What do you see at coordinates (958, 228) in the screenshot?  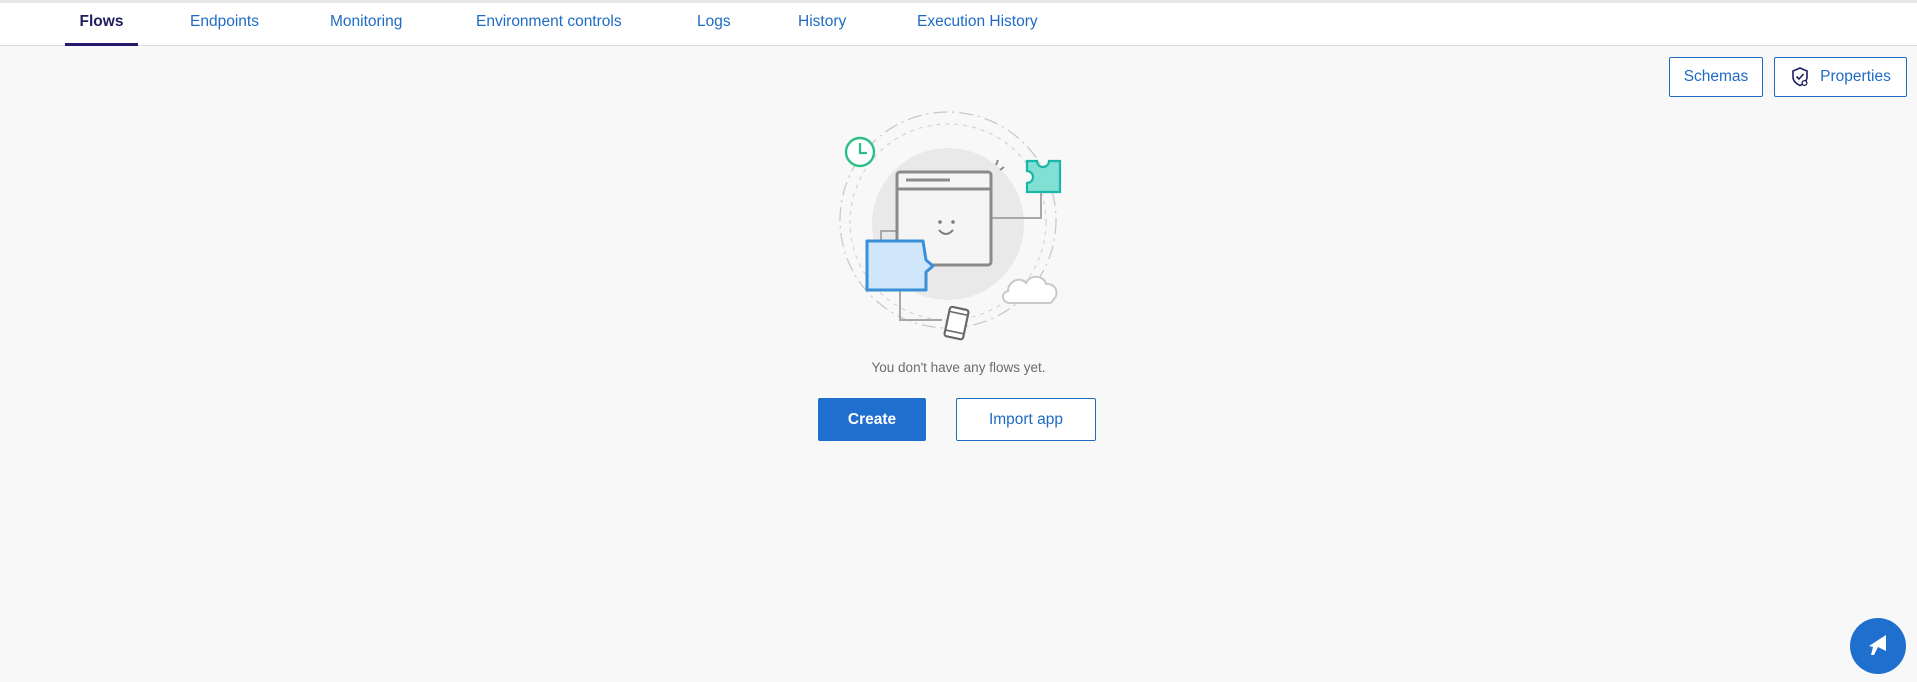 I see `flows-empty-illustration` at bounding box center [958, 228].